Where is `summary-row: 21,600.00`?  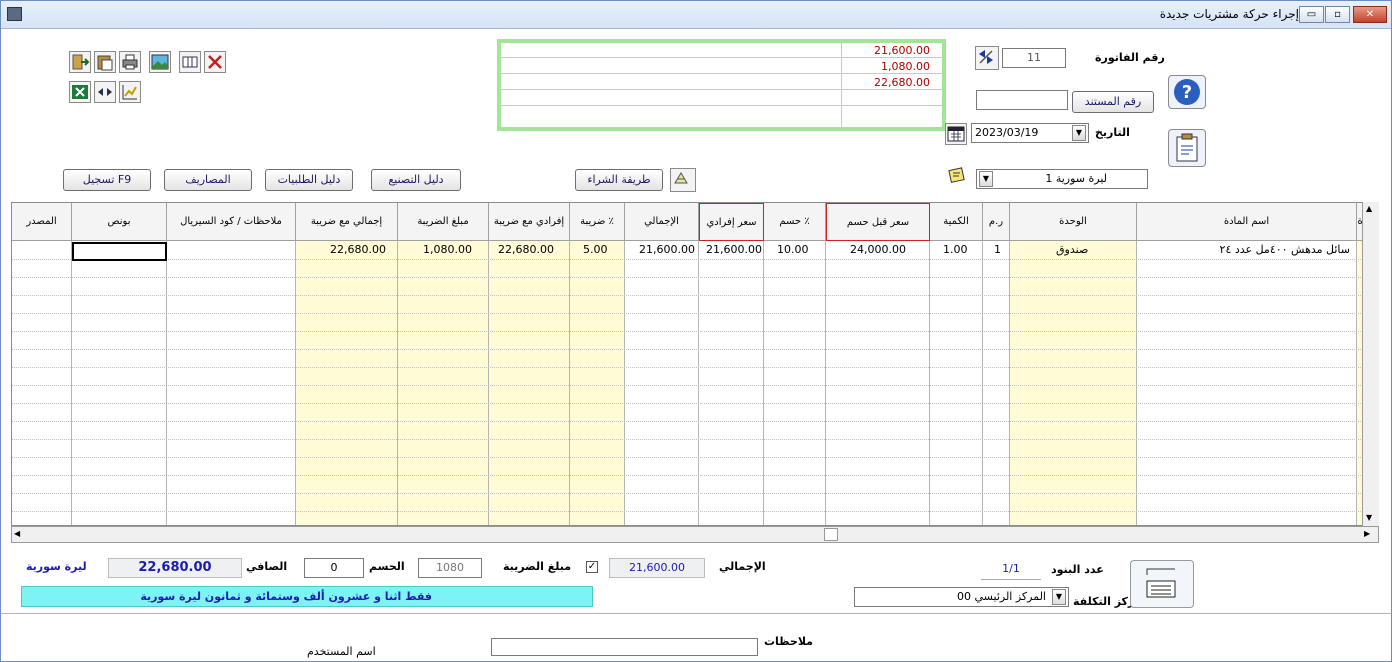
summary-row: 21,600.00 is located at coordinates (721, 50).